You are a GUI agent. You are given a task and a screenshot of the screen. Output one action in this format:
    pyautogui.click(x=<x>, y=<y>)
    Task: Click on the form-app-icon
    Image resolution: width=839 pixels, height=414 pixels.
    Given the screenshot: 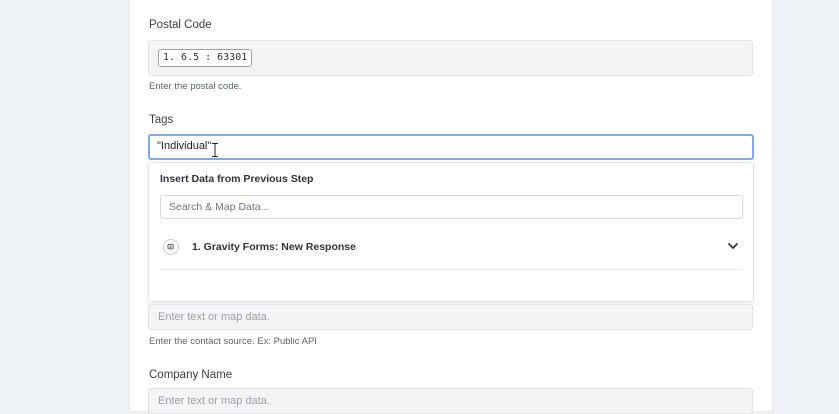 What is the action you would take?
    pyautogui.click(x=171, y=247)
    